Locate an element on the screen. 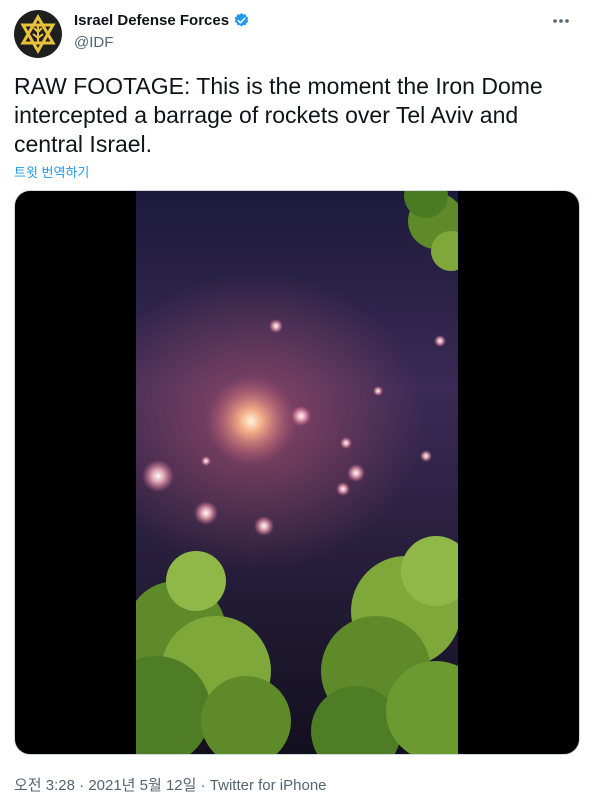 This screenshot has height=805, width=592. more-horizontal-icon is located at coordinates (561, 21).